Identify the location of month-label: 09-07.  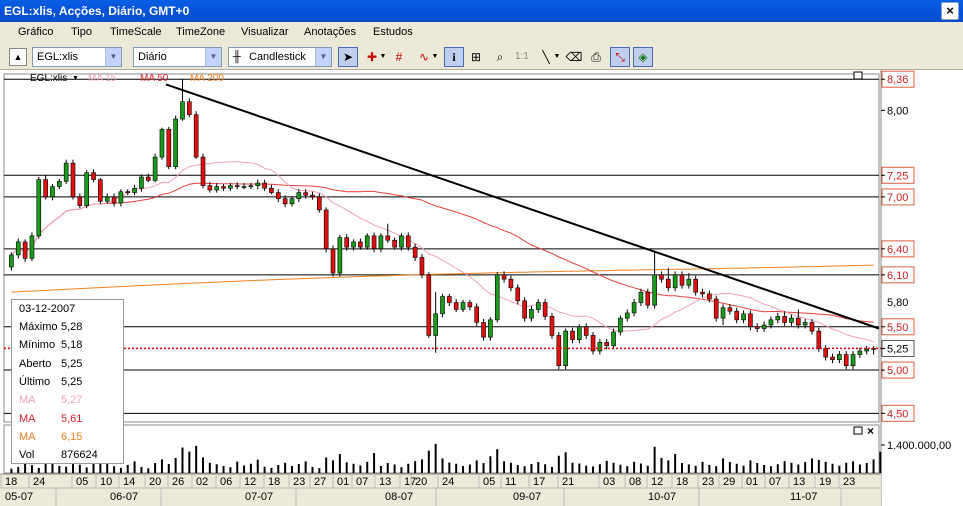
(527, 497).